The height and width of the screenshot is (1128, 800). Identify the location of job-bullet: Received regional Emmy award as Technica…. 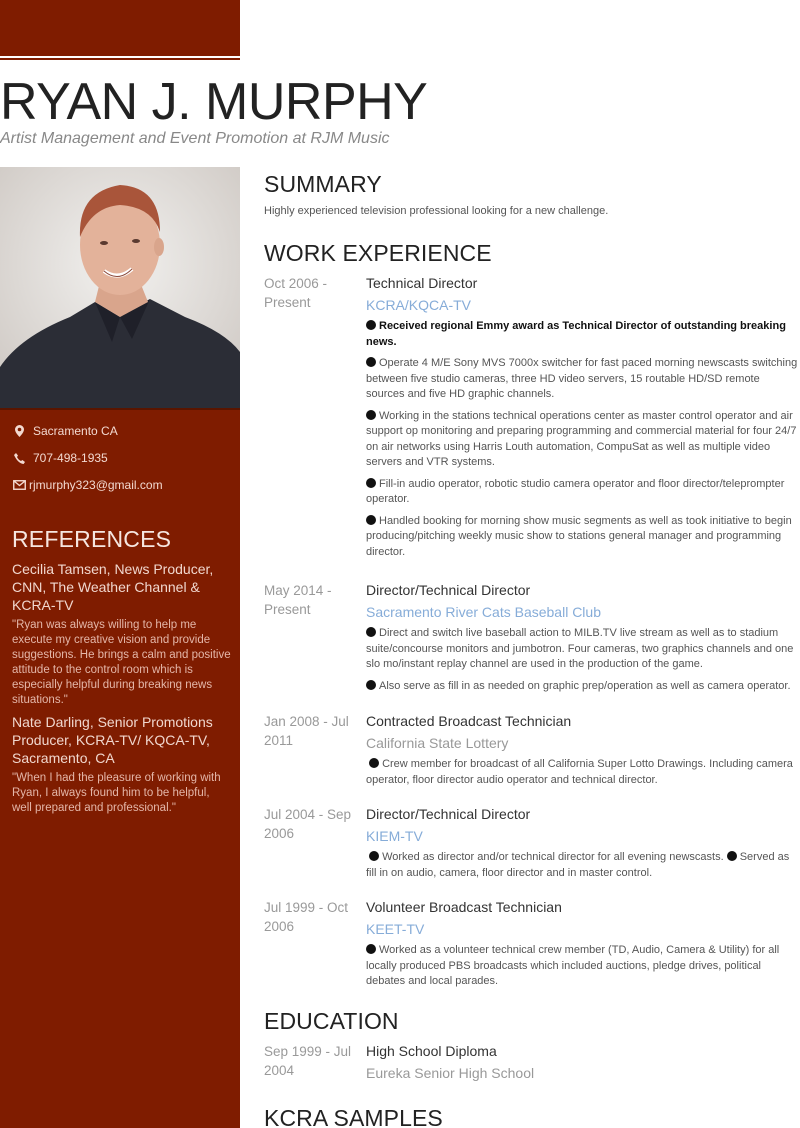
(576, 334).